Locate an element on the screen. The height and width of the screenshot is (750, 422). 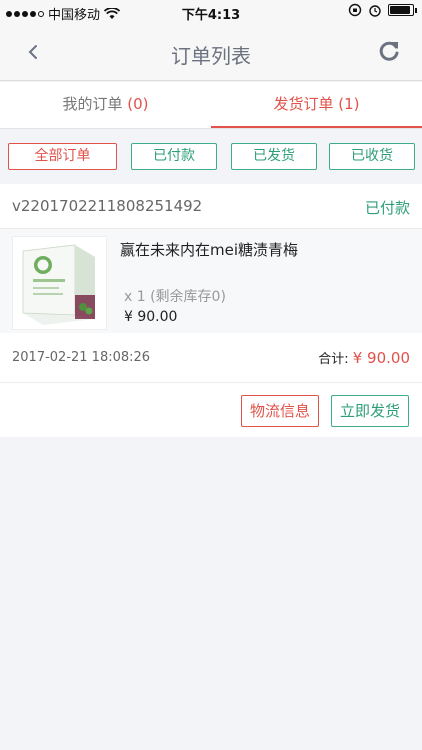
tab-count: (0) is located at coordinates (138, 104).